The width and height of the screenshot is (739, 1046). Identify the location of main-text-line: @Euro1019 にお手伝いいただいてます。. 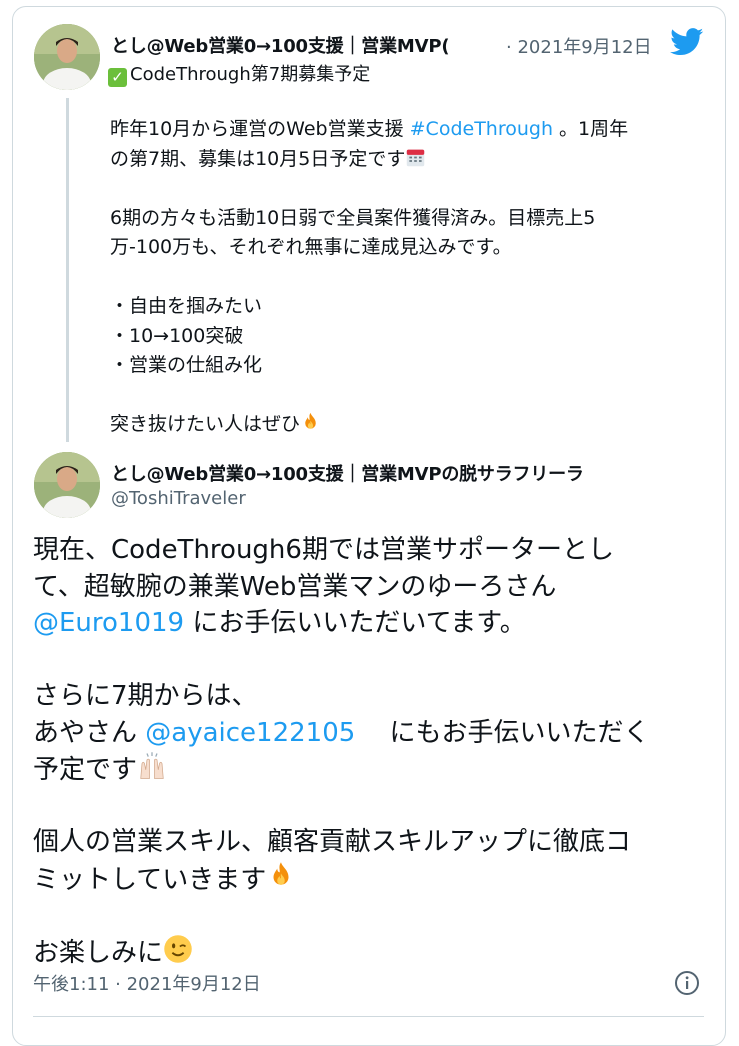
(341, 623).